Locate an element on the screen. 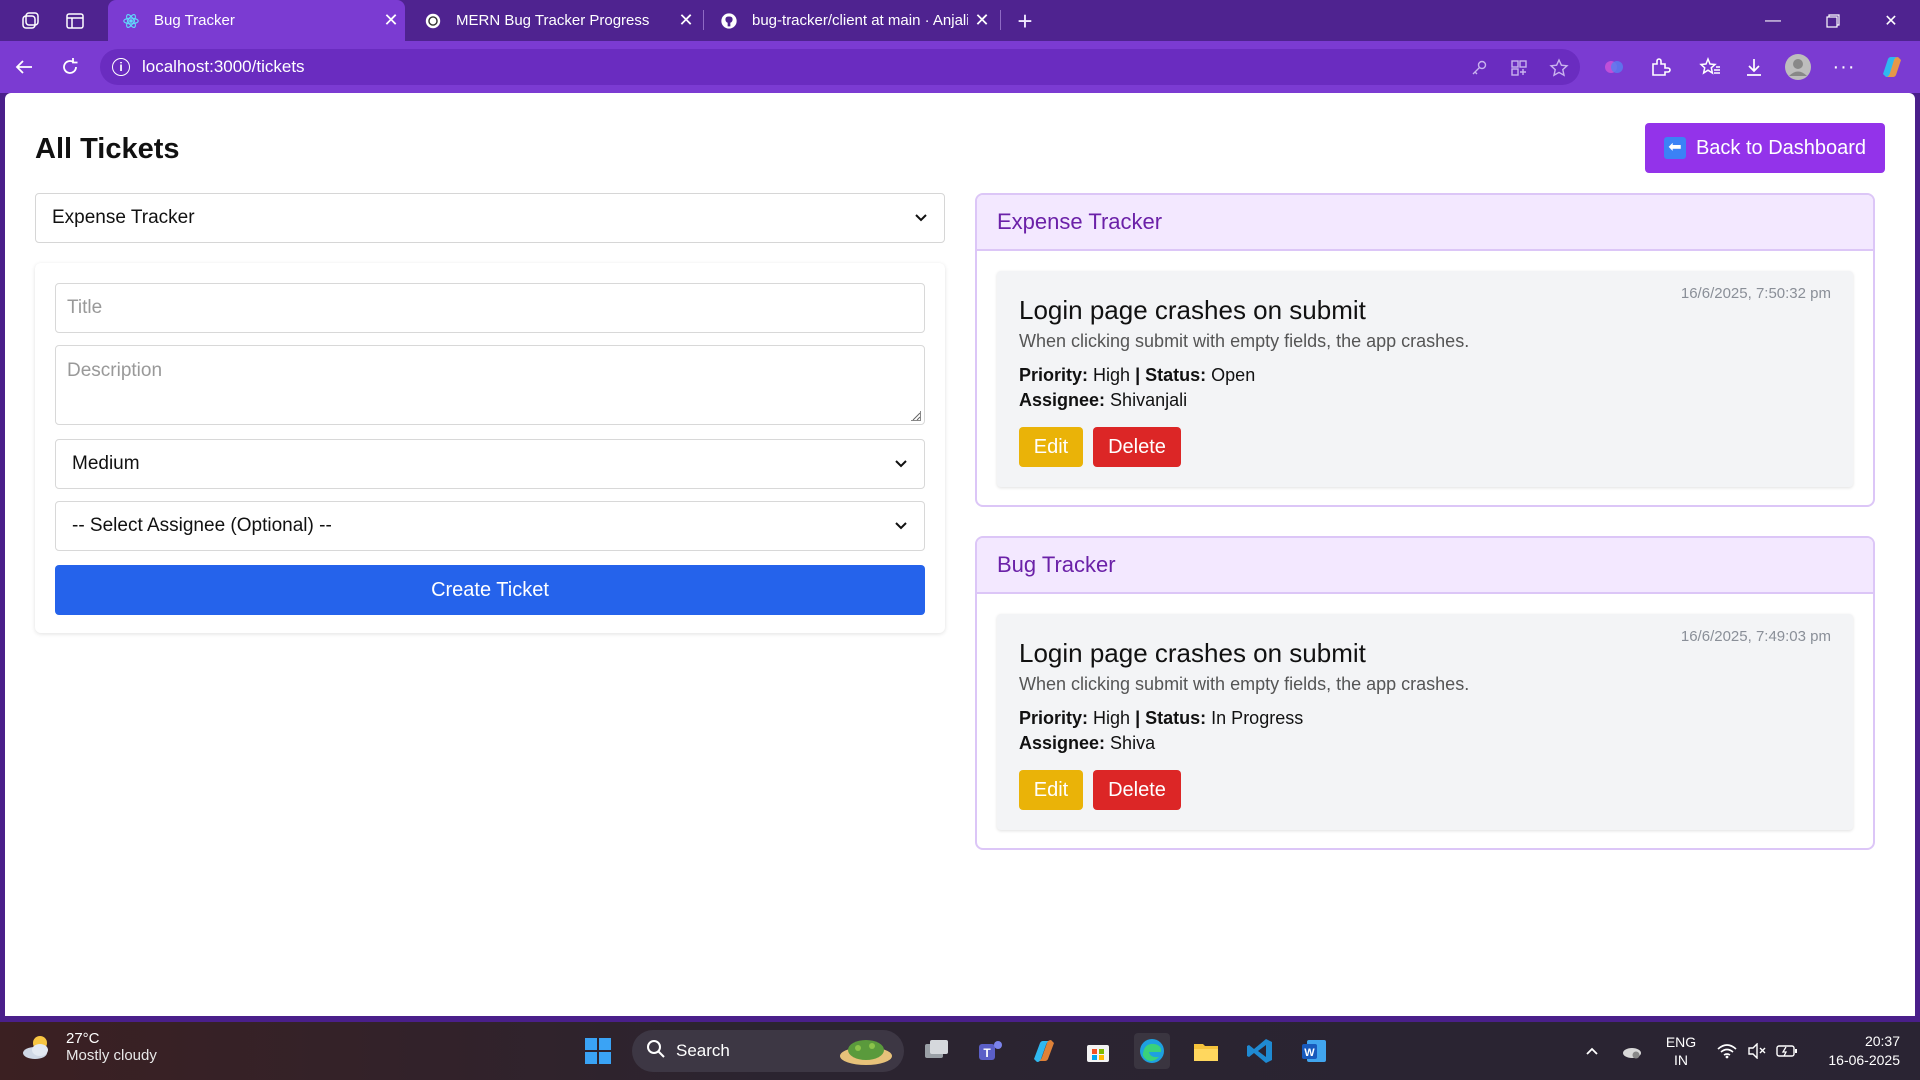 This screenshot has width=1920, height=1080. chevron-down-icon is located at coordinates (921, 218).